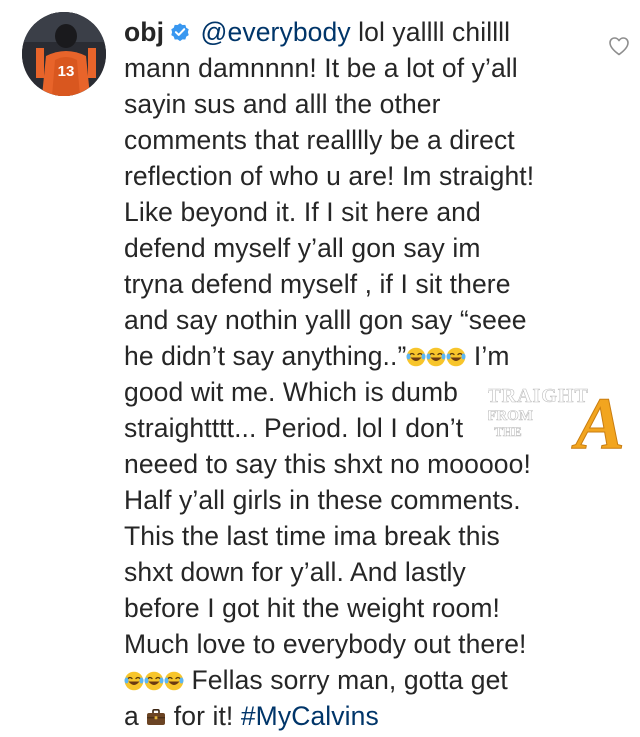 The image size is (640, 737). I want to click on verified-badge-icon, so click(180, 32).